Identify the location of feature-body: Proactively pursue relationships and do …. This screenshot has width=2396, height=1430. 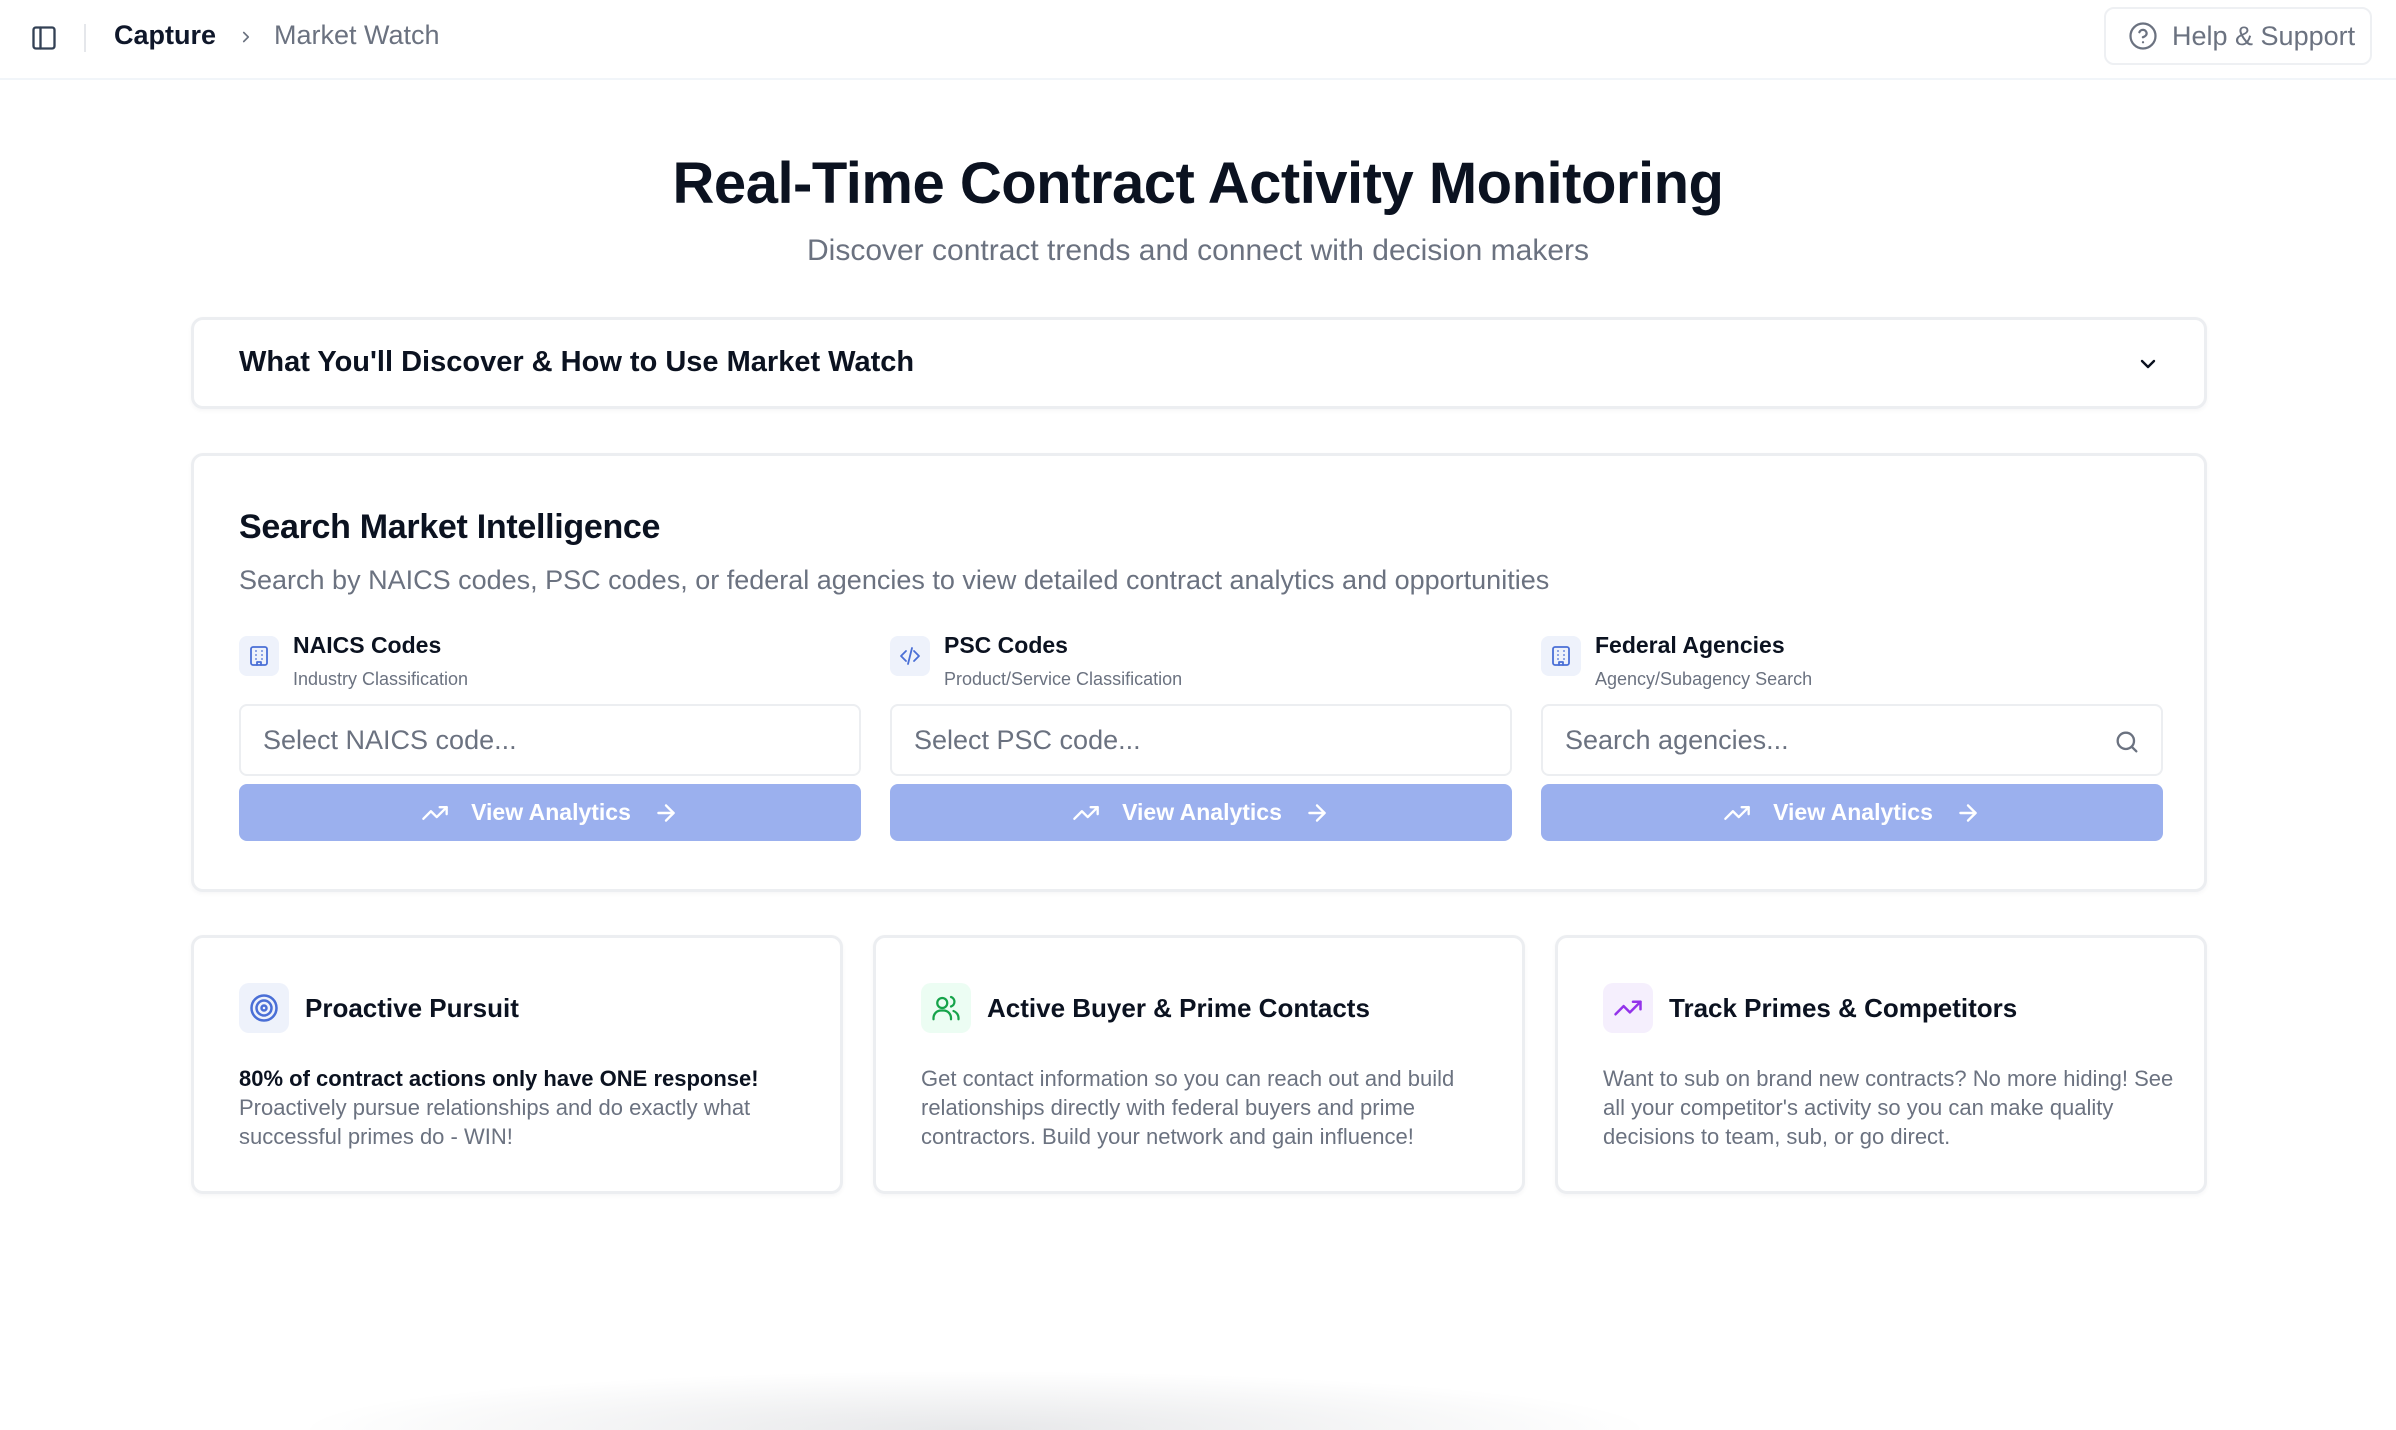
(495, 1122).